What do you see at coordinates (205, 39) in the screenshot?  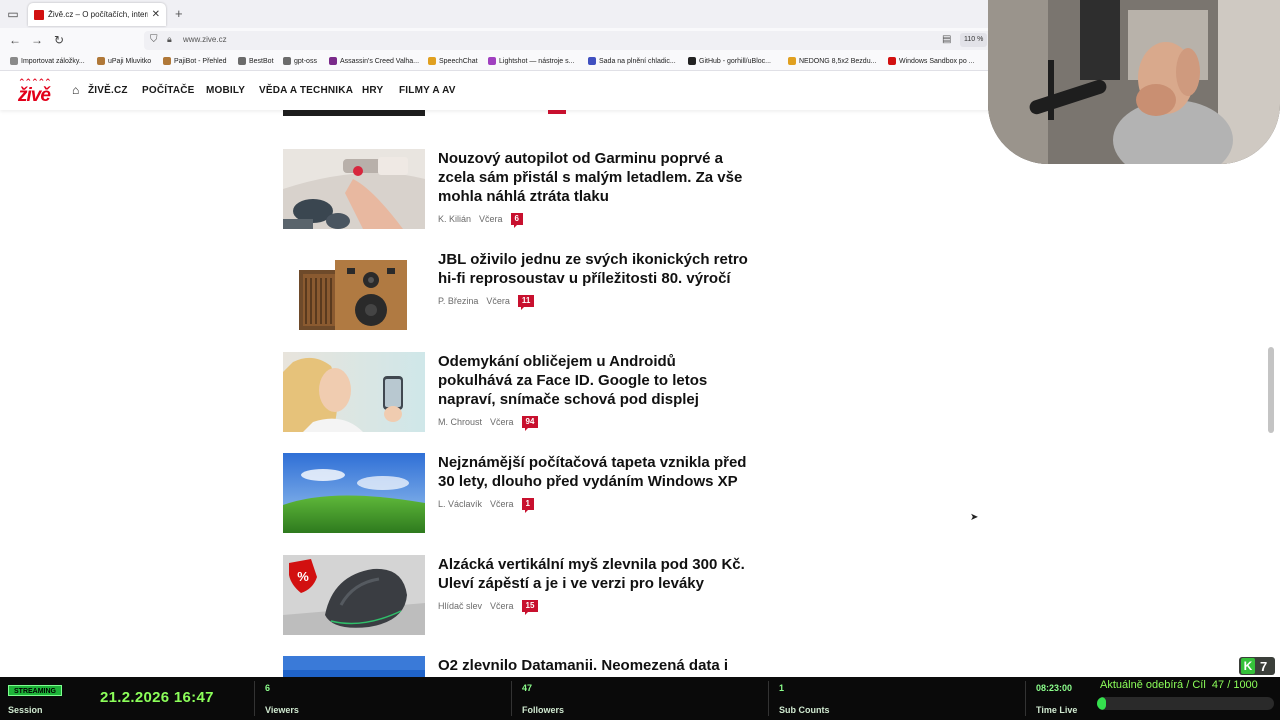 I see `url-text: www.zive.cz` at bounding box center [205, 39].